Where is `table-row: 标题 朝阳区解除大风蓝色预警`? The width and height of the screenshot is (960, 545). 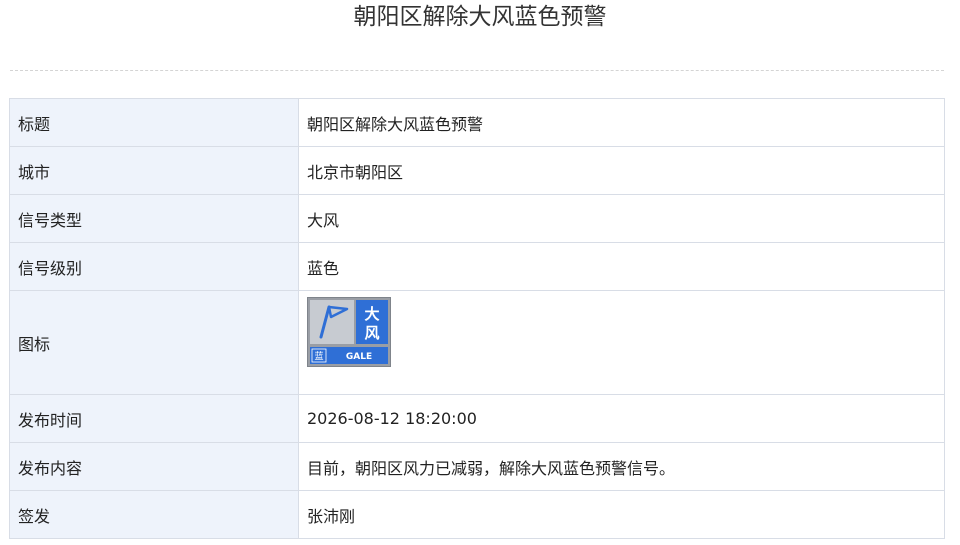
table-row: 标题 朝阳区解除大风蓝色预警 is located at coordinates (477, 122).